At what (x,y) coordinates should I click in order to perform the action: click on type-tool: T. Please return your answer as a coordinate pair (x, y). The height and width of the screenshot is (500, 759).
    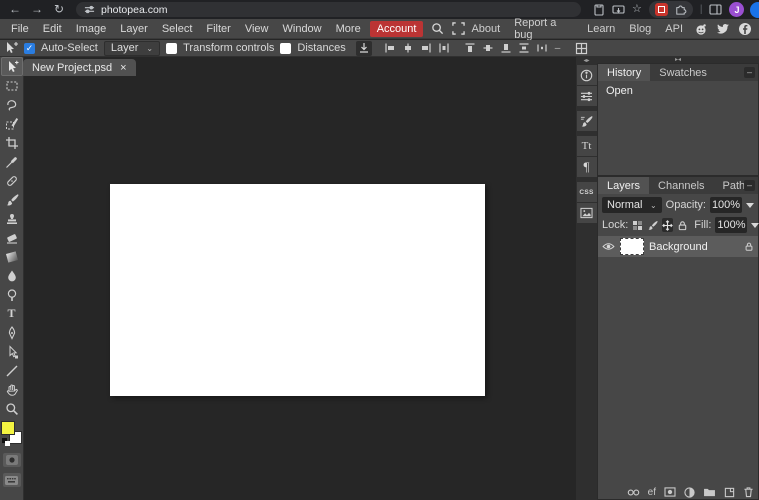
    Looking at the image, I should click on (12, 313).